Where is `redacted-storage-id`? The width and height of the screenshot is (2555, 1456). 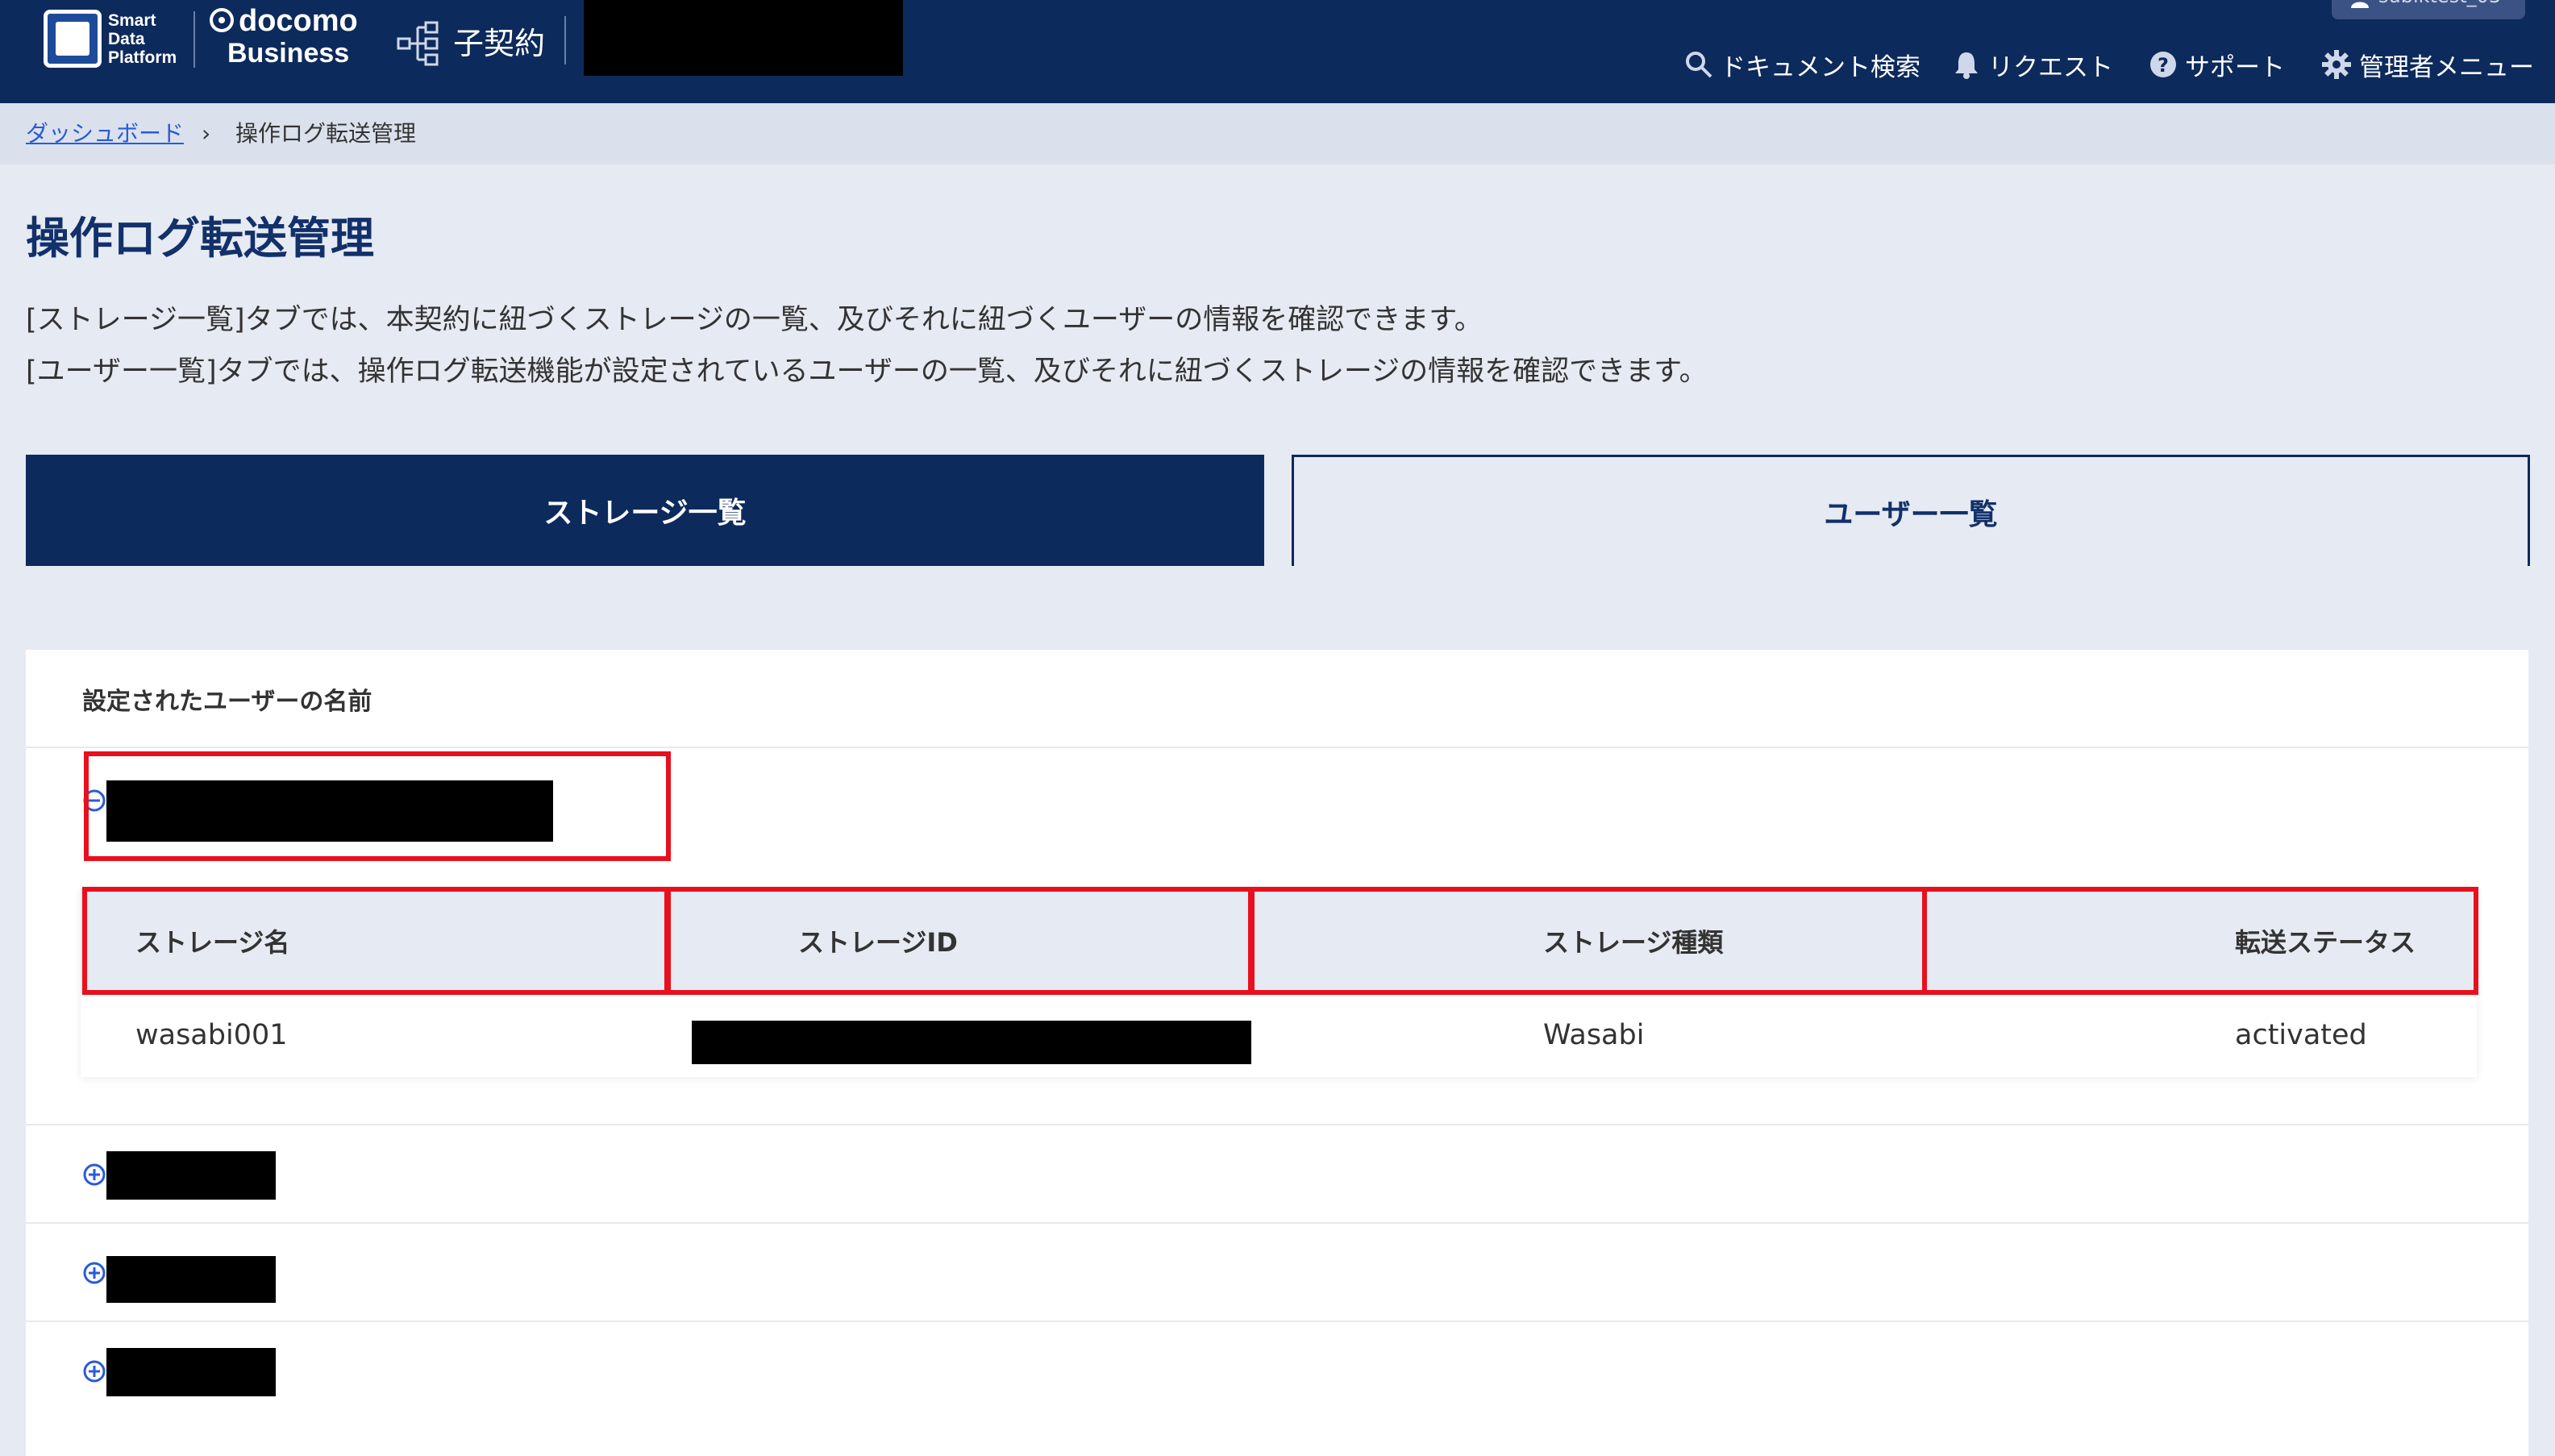 redacted-storage-id is located at coordinates (971, 1042).